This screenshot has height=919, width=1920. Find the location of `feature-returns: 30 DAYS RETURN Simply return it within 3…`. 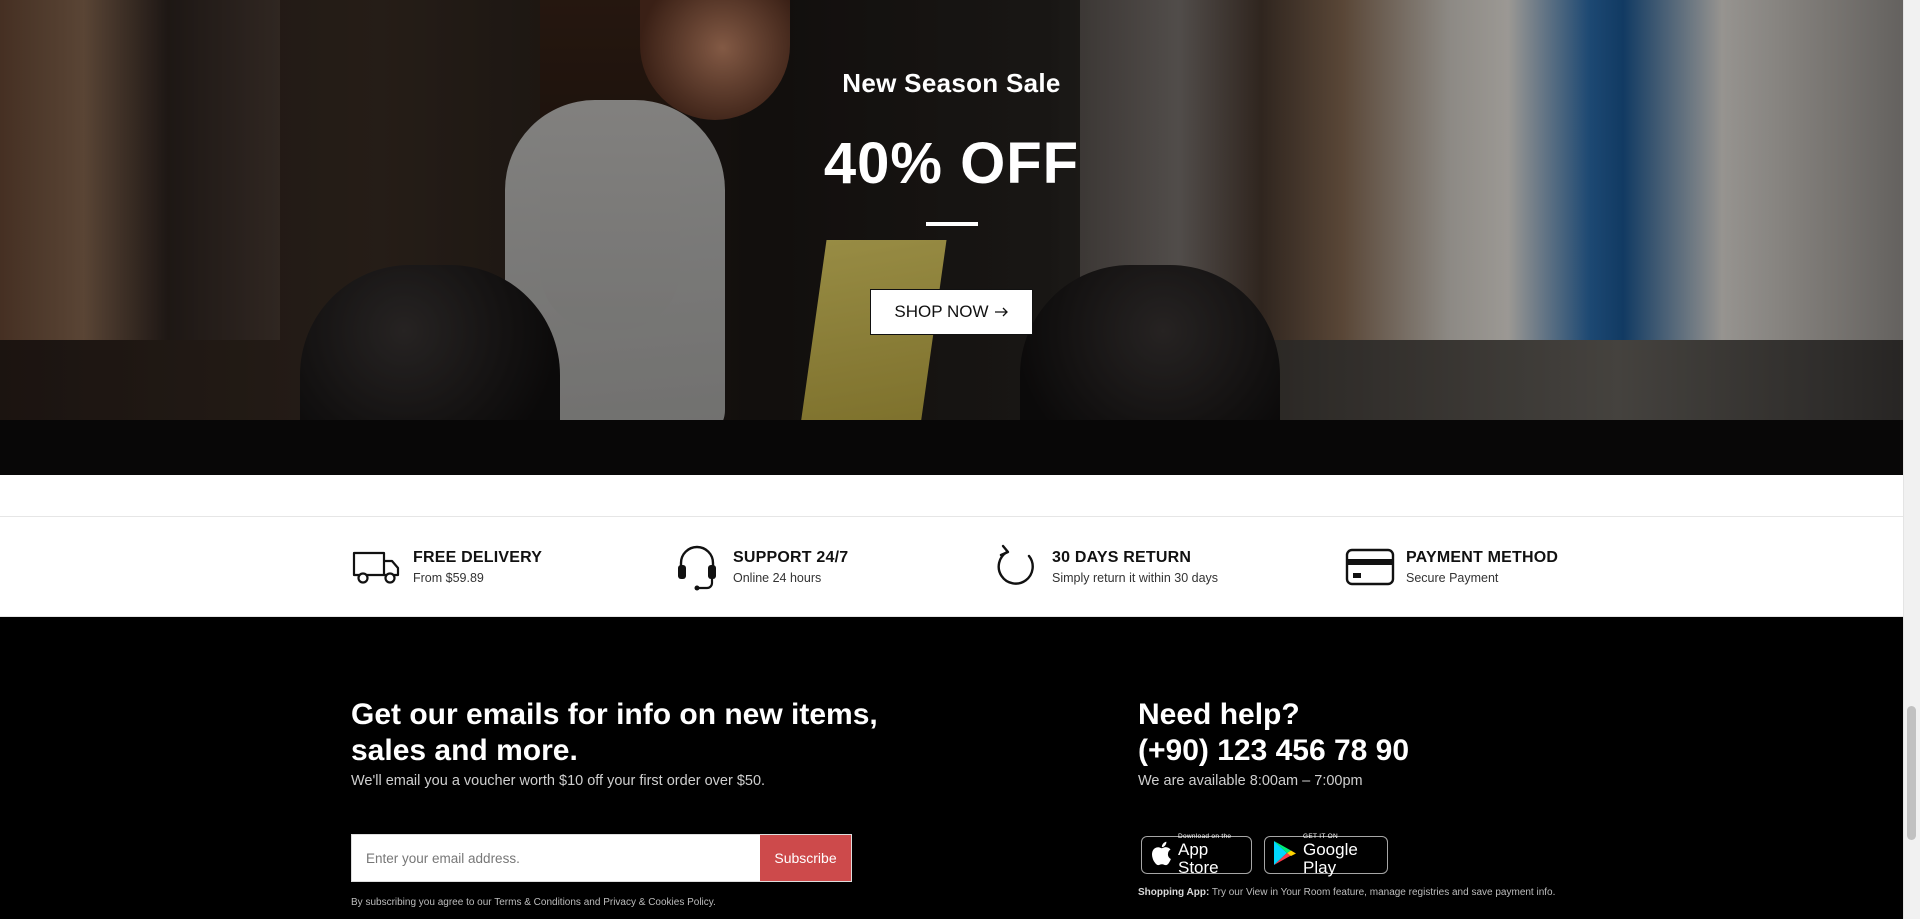

feature-returns: 30 DAYS RETURN Simply return it within 3… is located at coordinates (1104, 567).